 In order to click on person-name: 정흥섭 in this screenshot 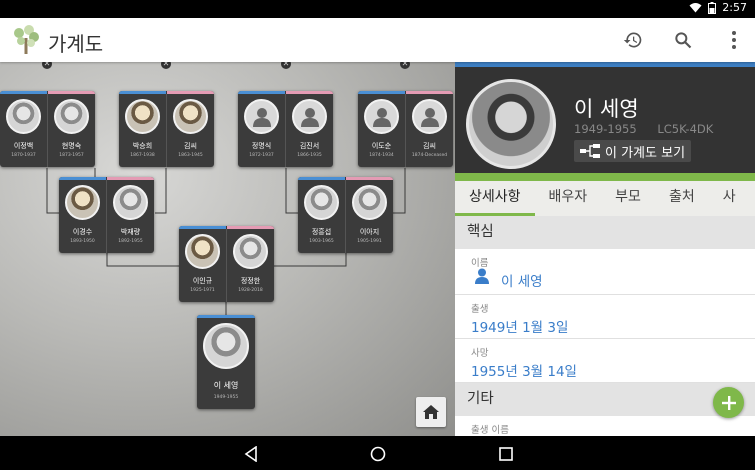, I will do `click(321, 232)`.